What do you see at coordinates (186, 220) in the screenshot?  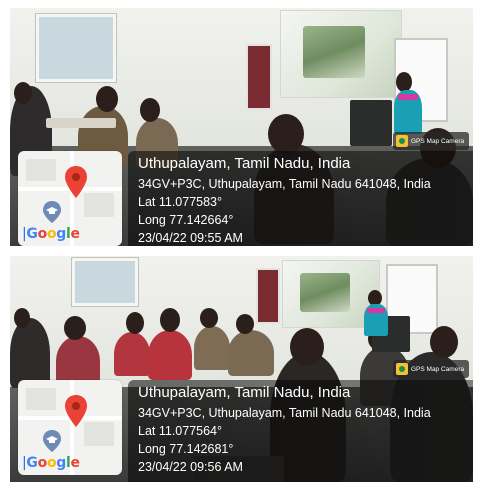 I see `longitude: Long 77.142664°` at bounding box center [186, 220].